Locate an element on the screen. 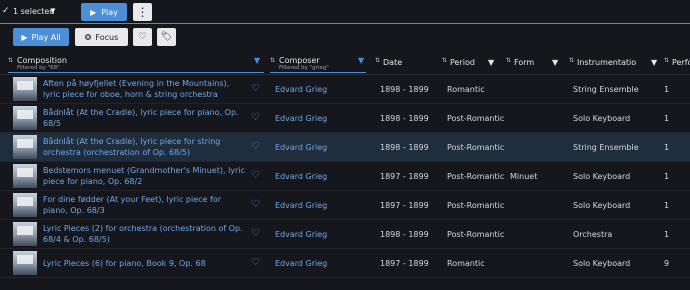 This screenshot has width=690, height=290. column-filter-text: Filtered by "grieg" is located at coordinates (304, 68).